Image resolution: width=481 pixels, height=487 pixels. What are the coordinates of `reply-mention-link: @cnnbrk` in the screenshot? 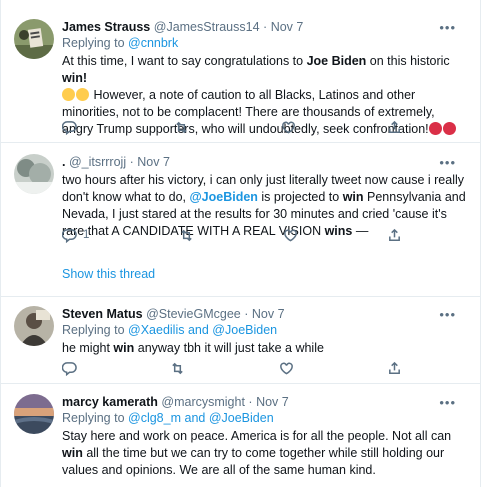 It's located at (153, 43).